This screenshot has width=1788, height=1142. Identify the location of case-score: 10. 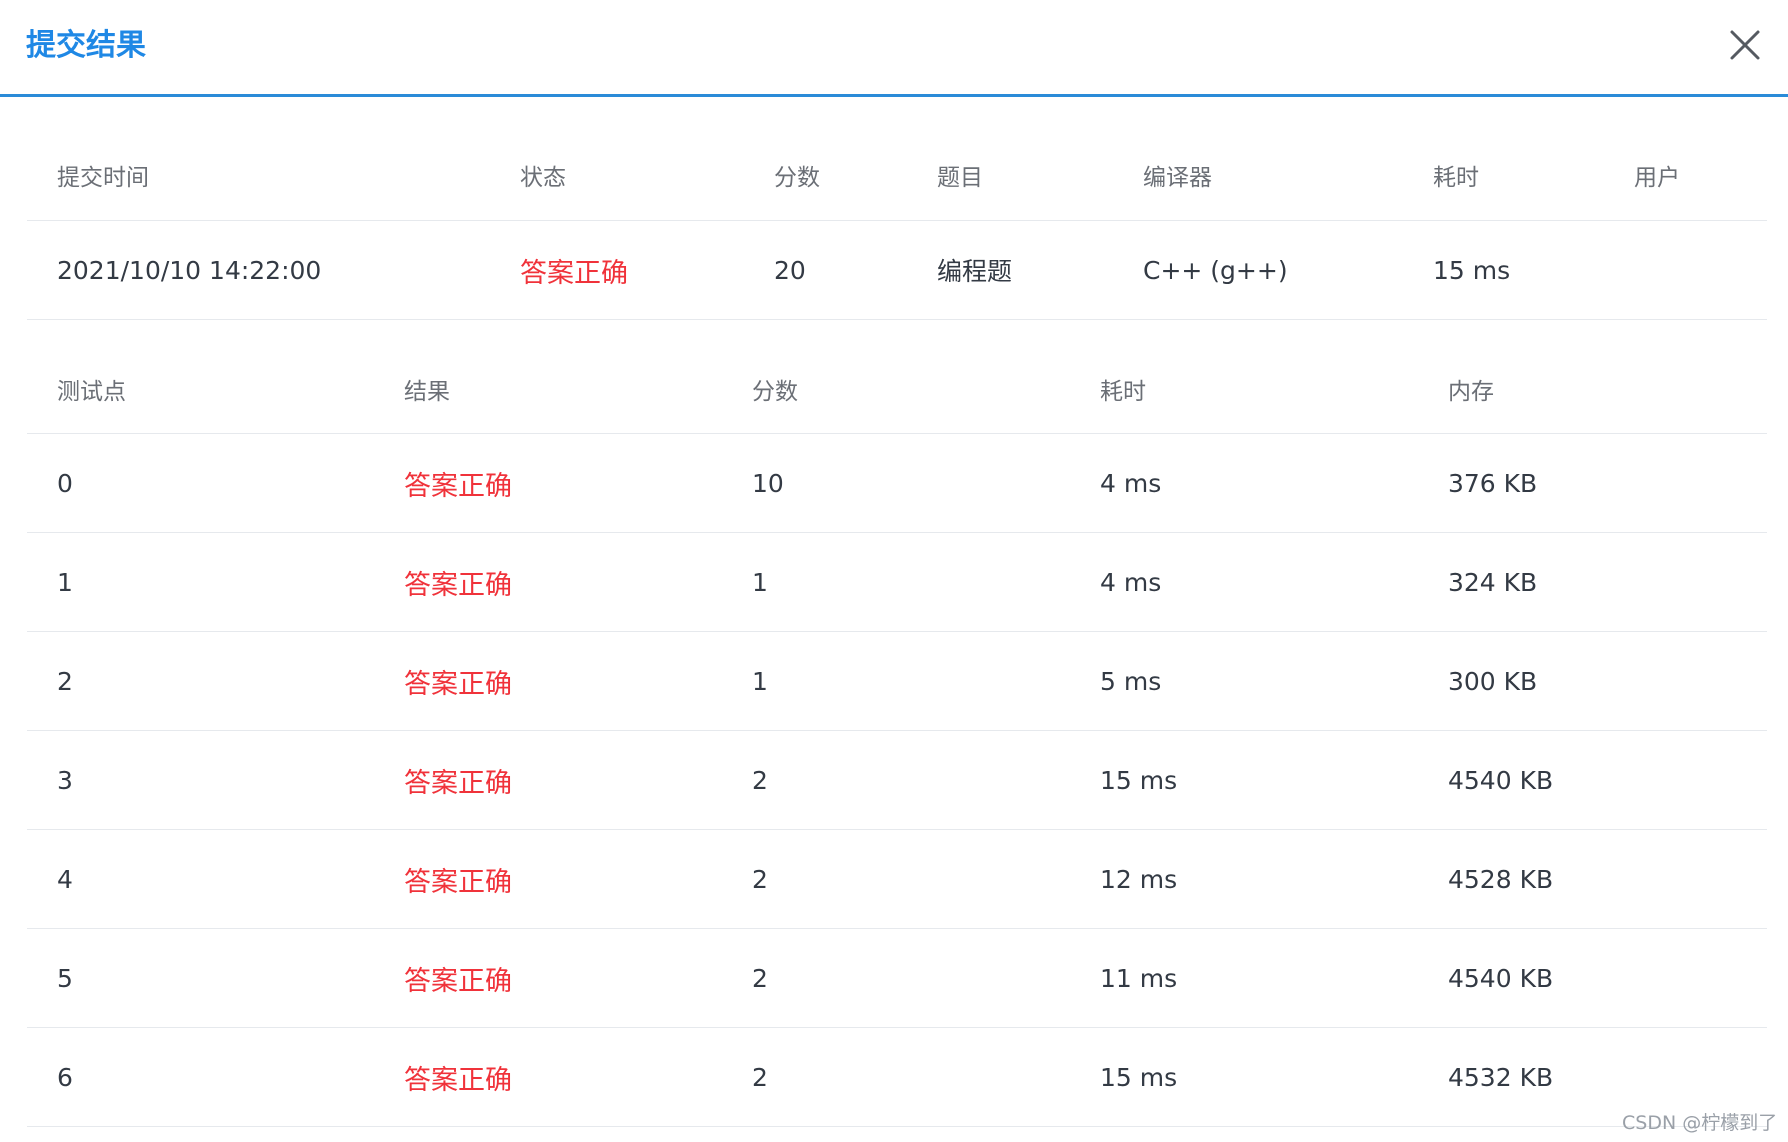
(768, 483).